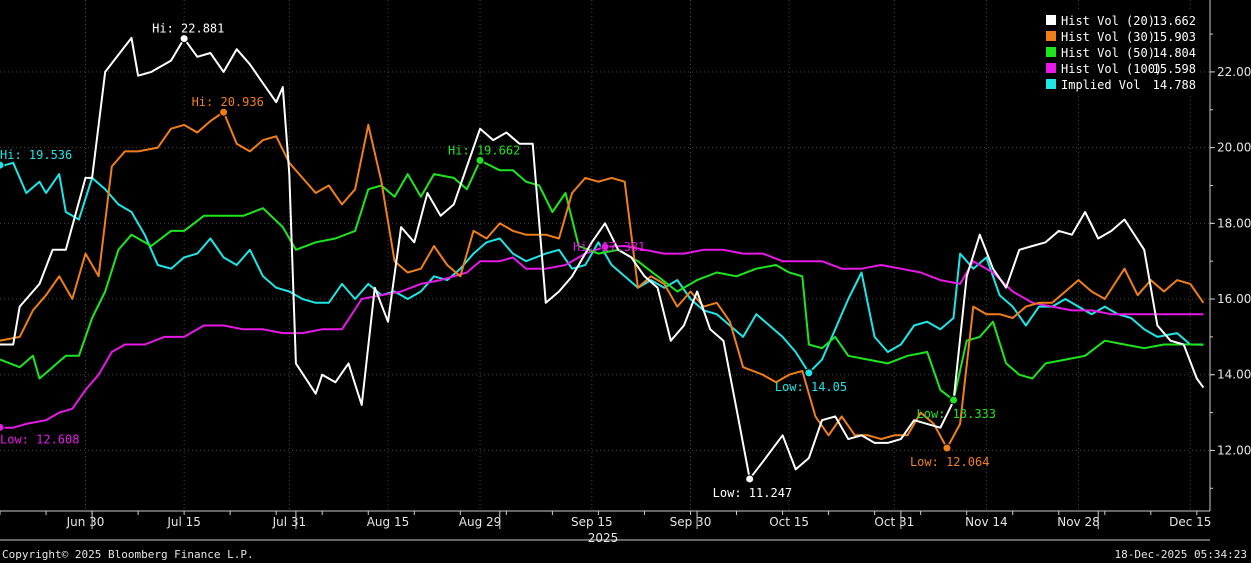  Describe the element at coordinates (986, 522) in the screenshot. I see `x-tick-label: Nov 14` at that location.